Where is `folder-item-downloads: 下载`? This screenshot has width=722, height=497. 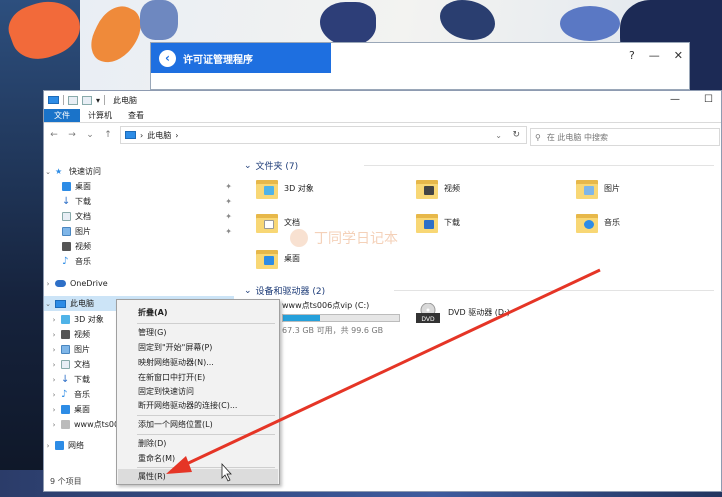
folder-item-downloads: 下载 is located at coordinates (491, 222).